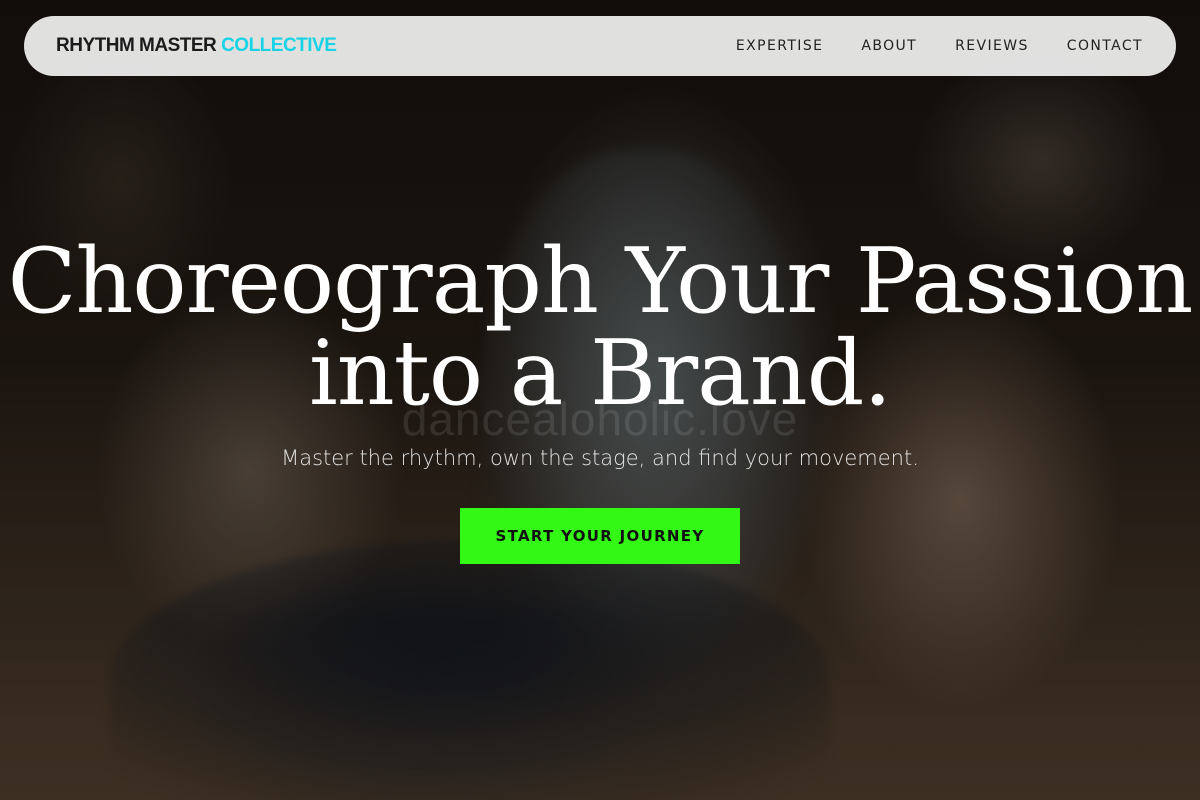 This screenshot has width=1200, height=800. What do you see at coordinates (279, 45) in the screenshot?
I see `brand-name-accent: COLLECTIVE` at bounding box center [279, 45].